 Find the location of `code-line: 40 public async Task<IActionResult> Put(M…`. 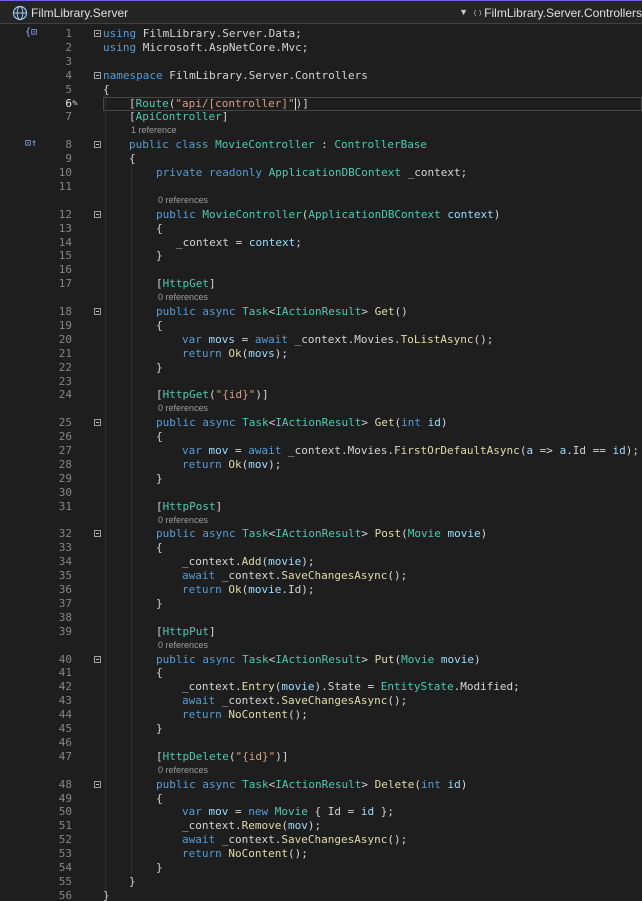

code-line: 40 public async Task<IActionResult> Put(M… is located at coordinates (321, 660).